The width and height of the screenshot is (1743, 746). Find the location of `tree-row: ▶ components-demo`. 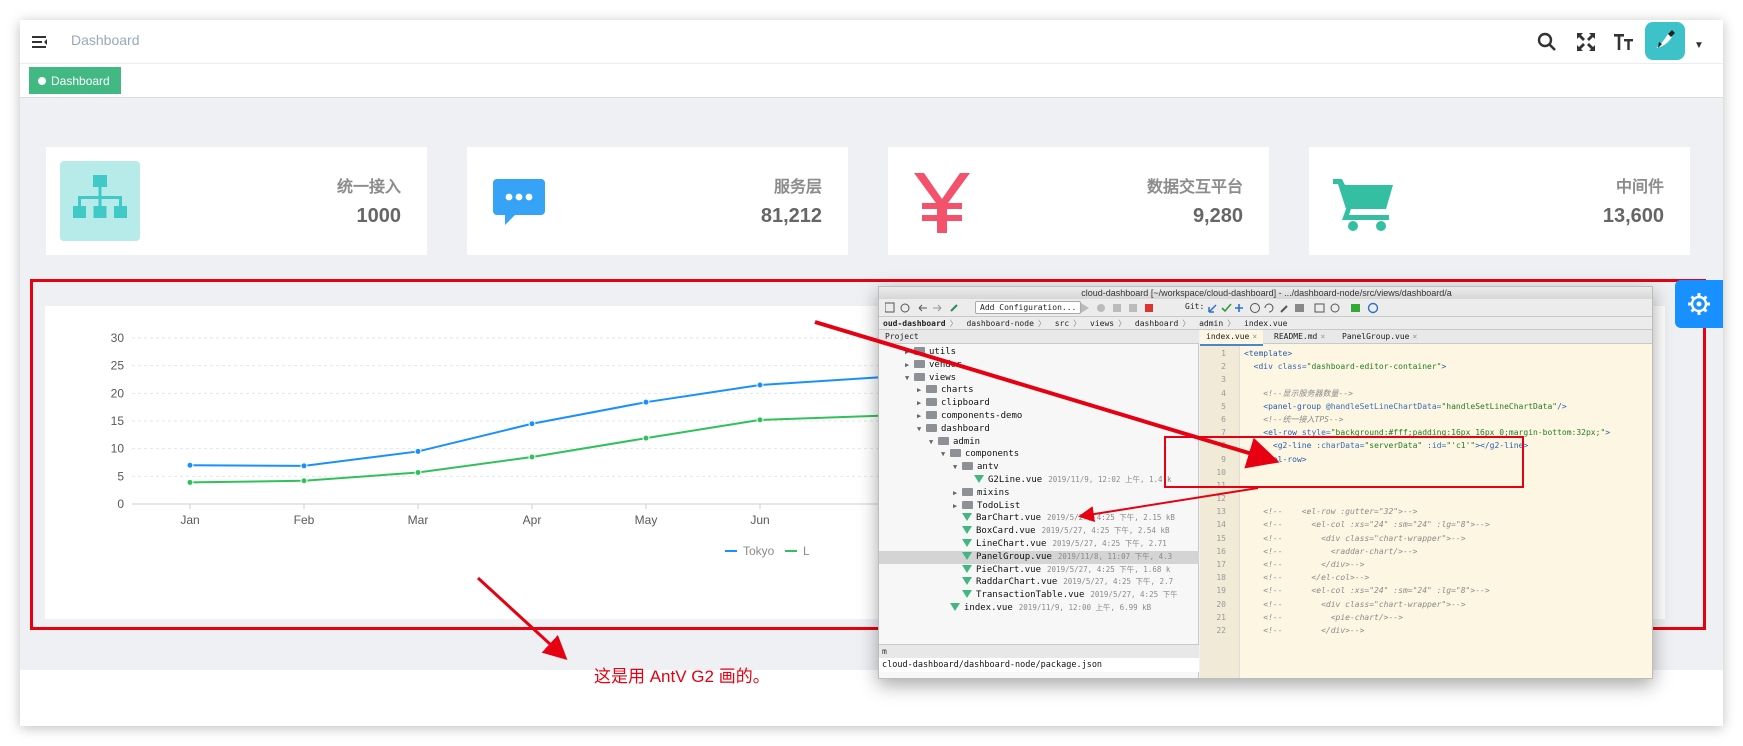

tree-row: ▶ components-demo is located at coordinates (1039, 416).